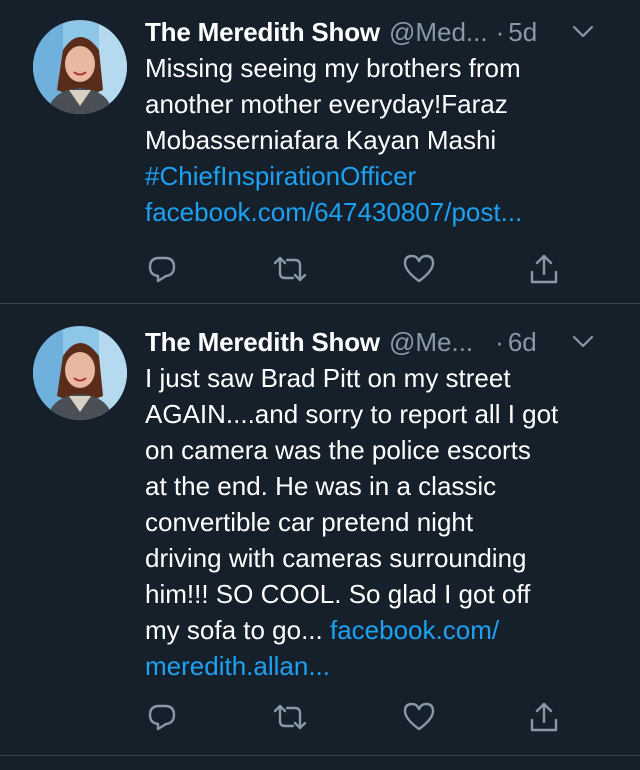  What do you see at coordinates (321, 140) in the screenshot?
I see `tweet-text-line: Mobasserniafara Kayan Mashi` at bounding box center [321, 140].